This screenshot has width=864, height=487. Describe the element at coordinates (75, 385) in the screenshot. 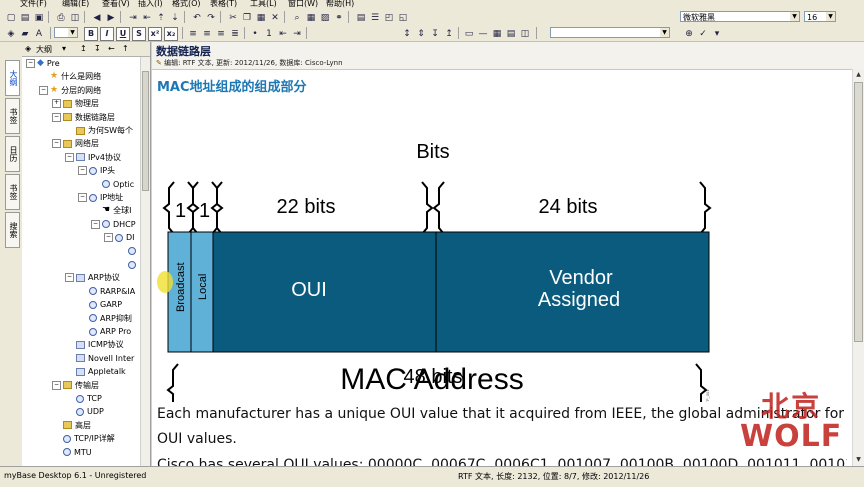

I see `tree-node: − 传输层` at that location.